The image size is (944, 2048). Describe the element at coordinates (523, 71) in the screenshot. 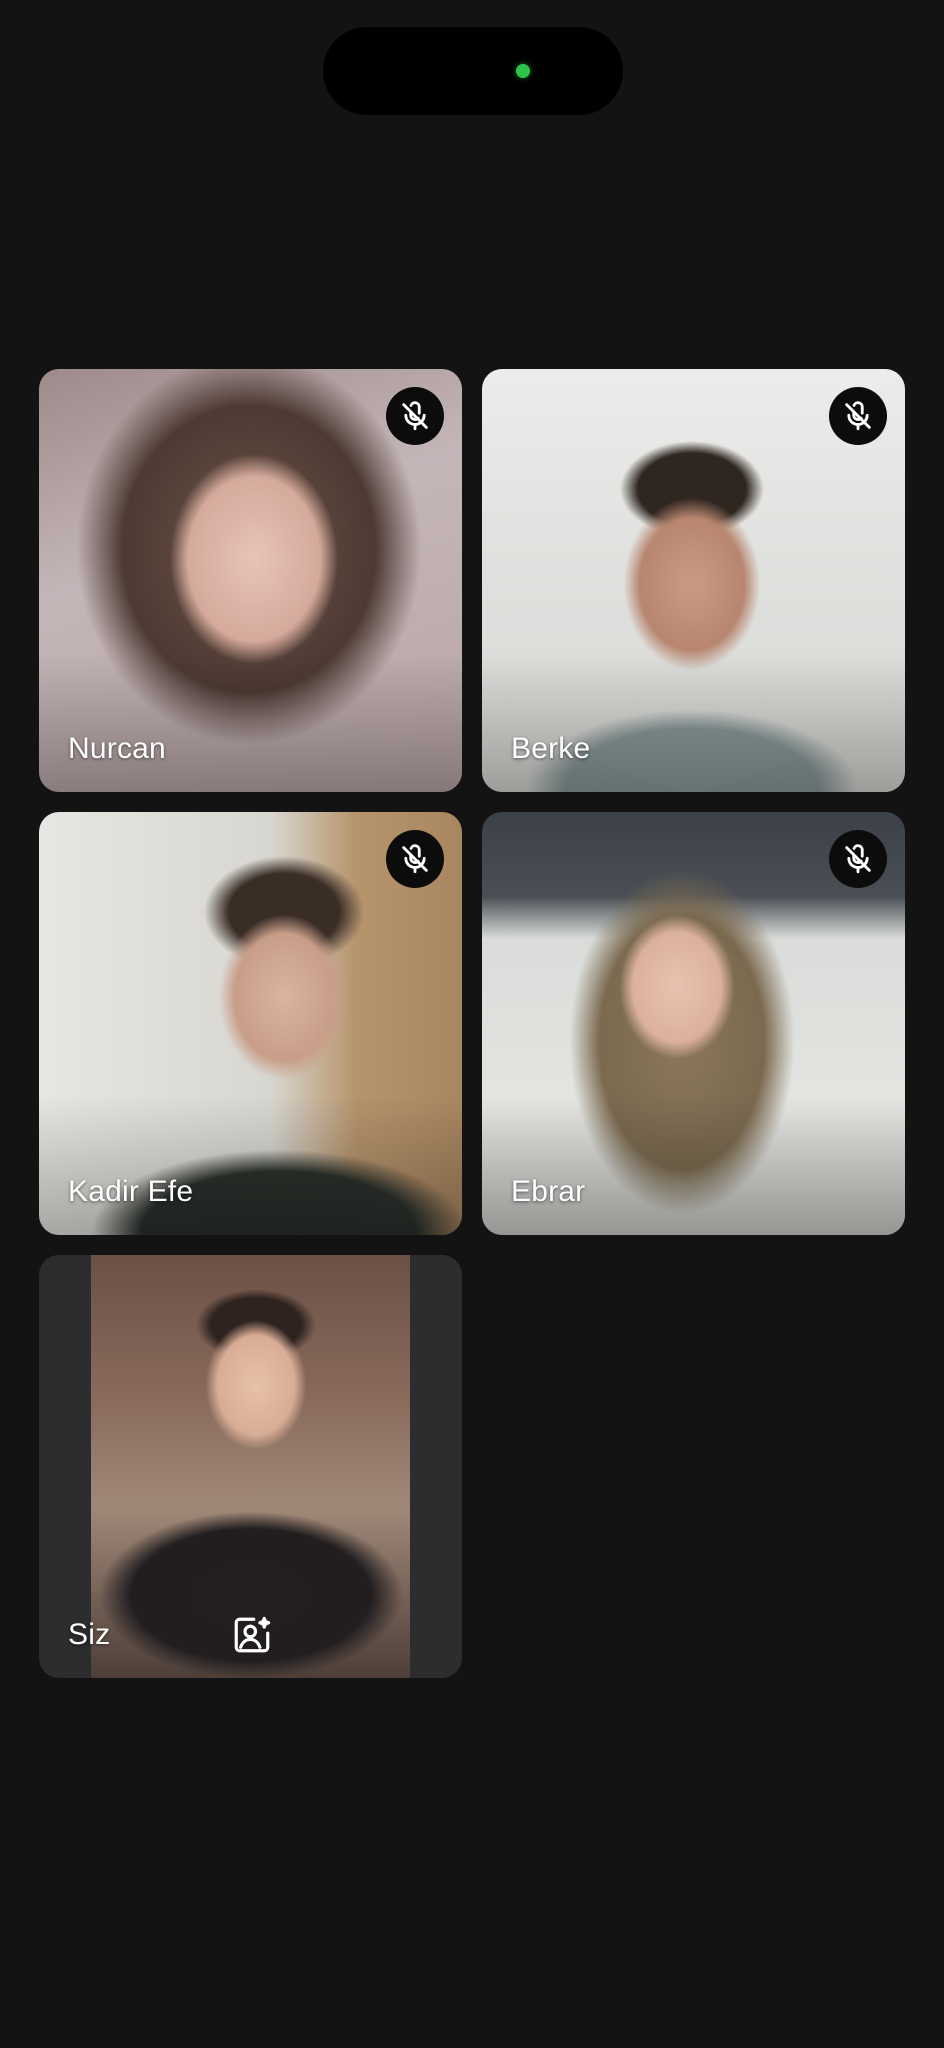

I see `camera-indicator-dot` at that location.